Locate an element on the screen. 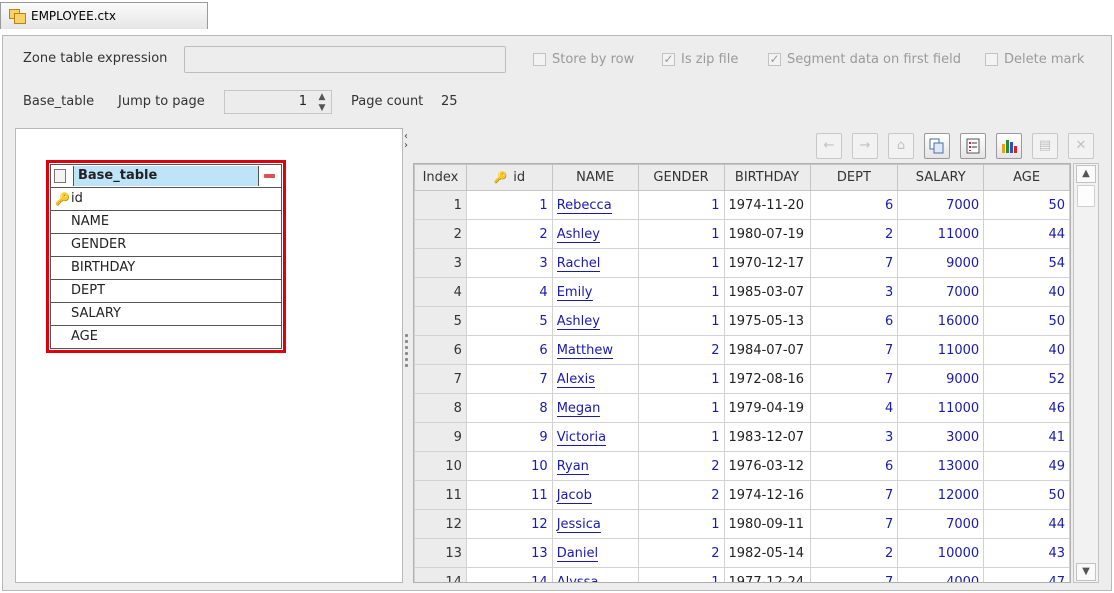  tab-employee-ctx: EMPLOYEE.ctx is located at coordinates (104, 15).